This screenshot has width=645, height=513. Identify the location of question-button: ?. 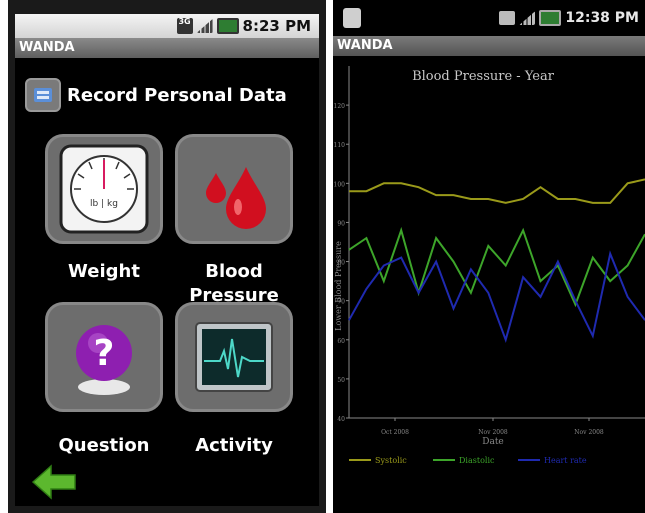
(104, 357).